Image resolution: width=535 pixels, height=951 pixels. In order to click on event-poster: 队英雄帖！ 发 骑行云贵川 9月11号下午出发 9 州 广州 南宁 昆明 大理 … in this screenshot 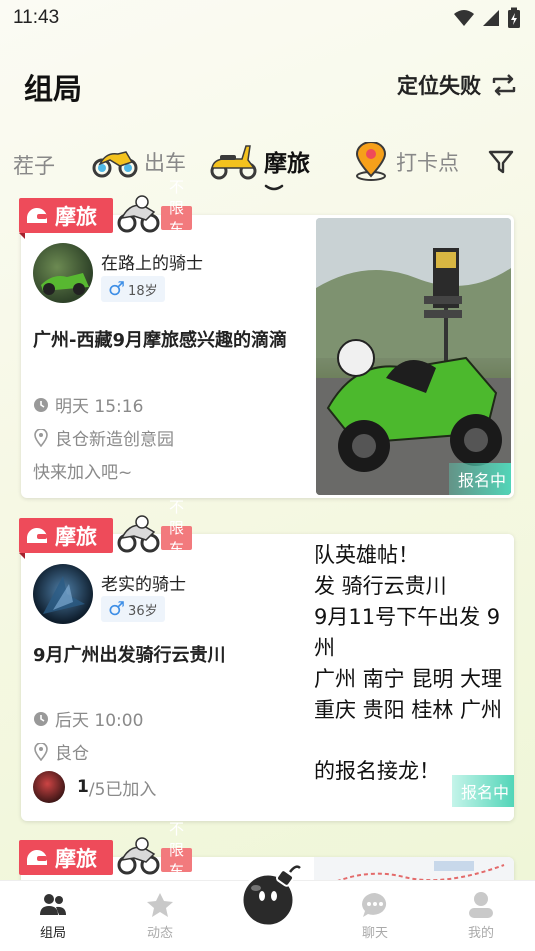, I will do `click(414, 677)`.